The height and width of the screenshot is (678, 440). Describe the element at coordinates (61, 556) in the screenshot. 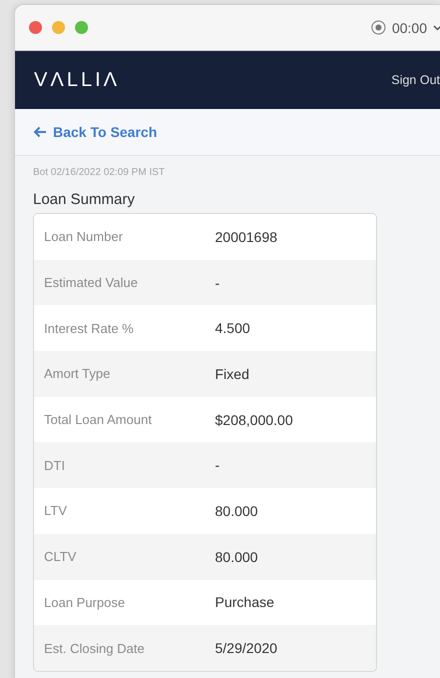

I see `field-label: CLTV` at that location.